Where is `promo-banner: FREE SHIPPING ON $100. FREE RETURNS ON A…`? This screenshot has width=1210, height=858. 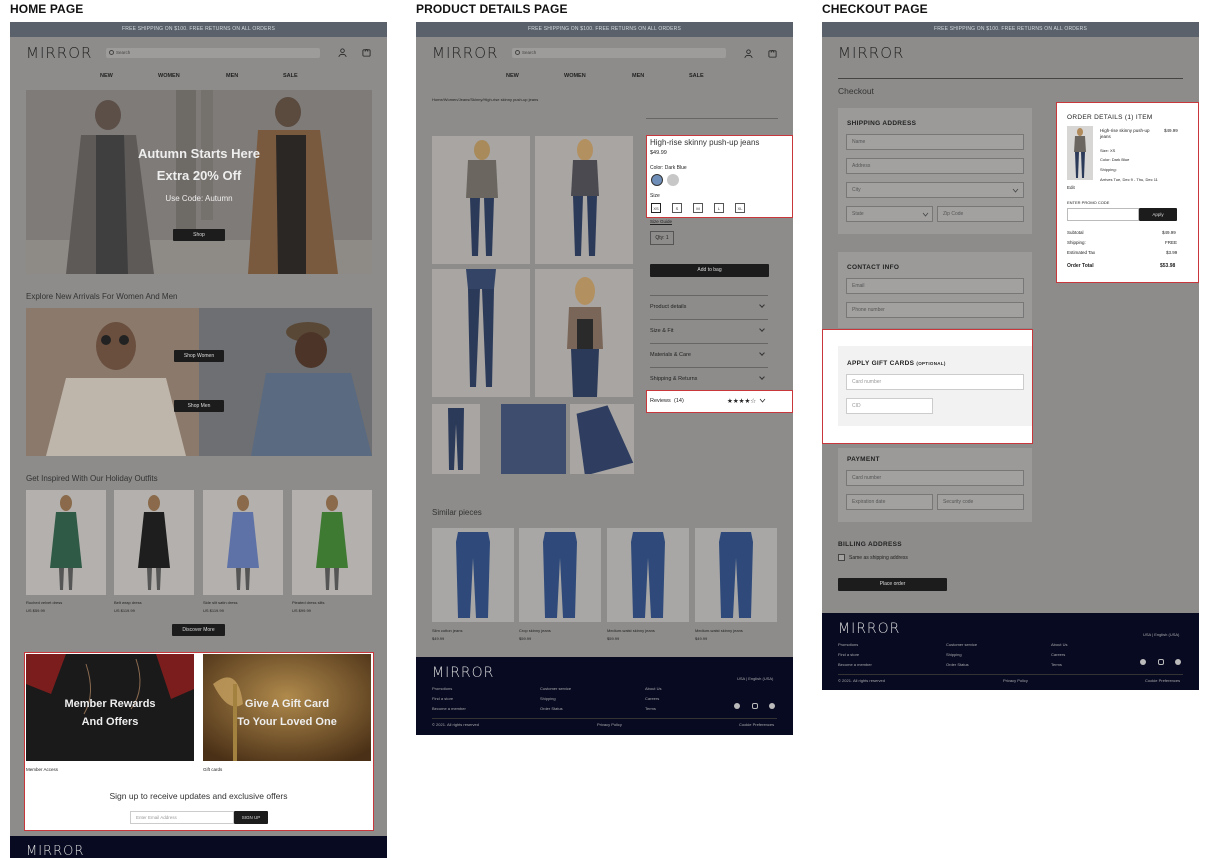
promo-banner: FREE SHIPPING ON $100. FREE RETURNS ON A… is located at coordinates (1010, 29).